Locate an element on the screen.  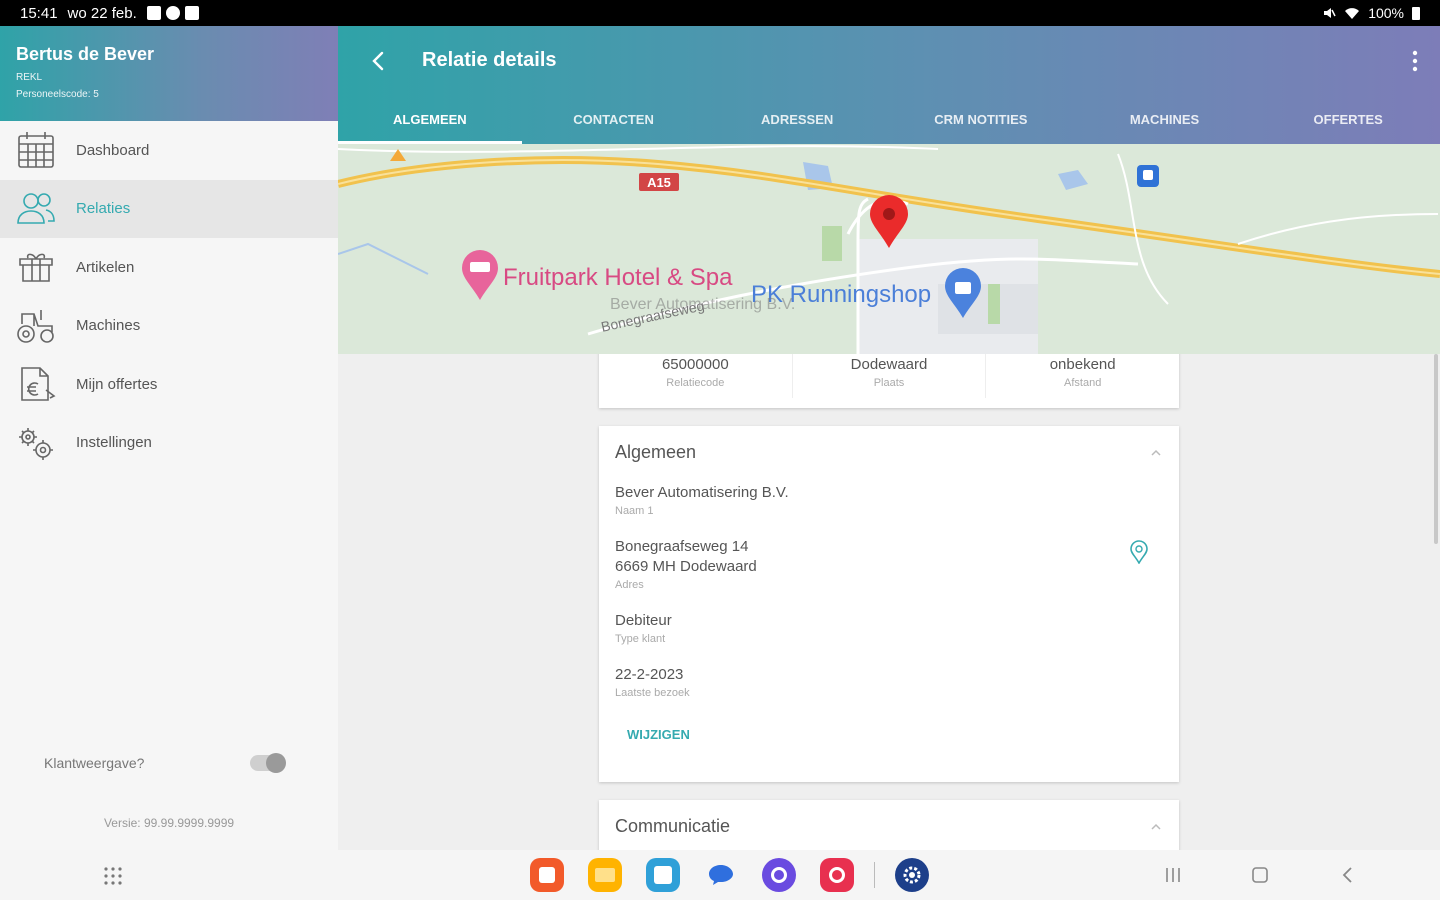
sidebar-item-label: Machines is located at coordinates (108, 326).